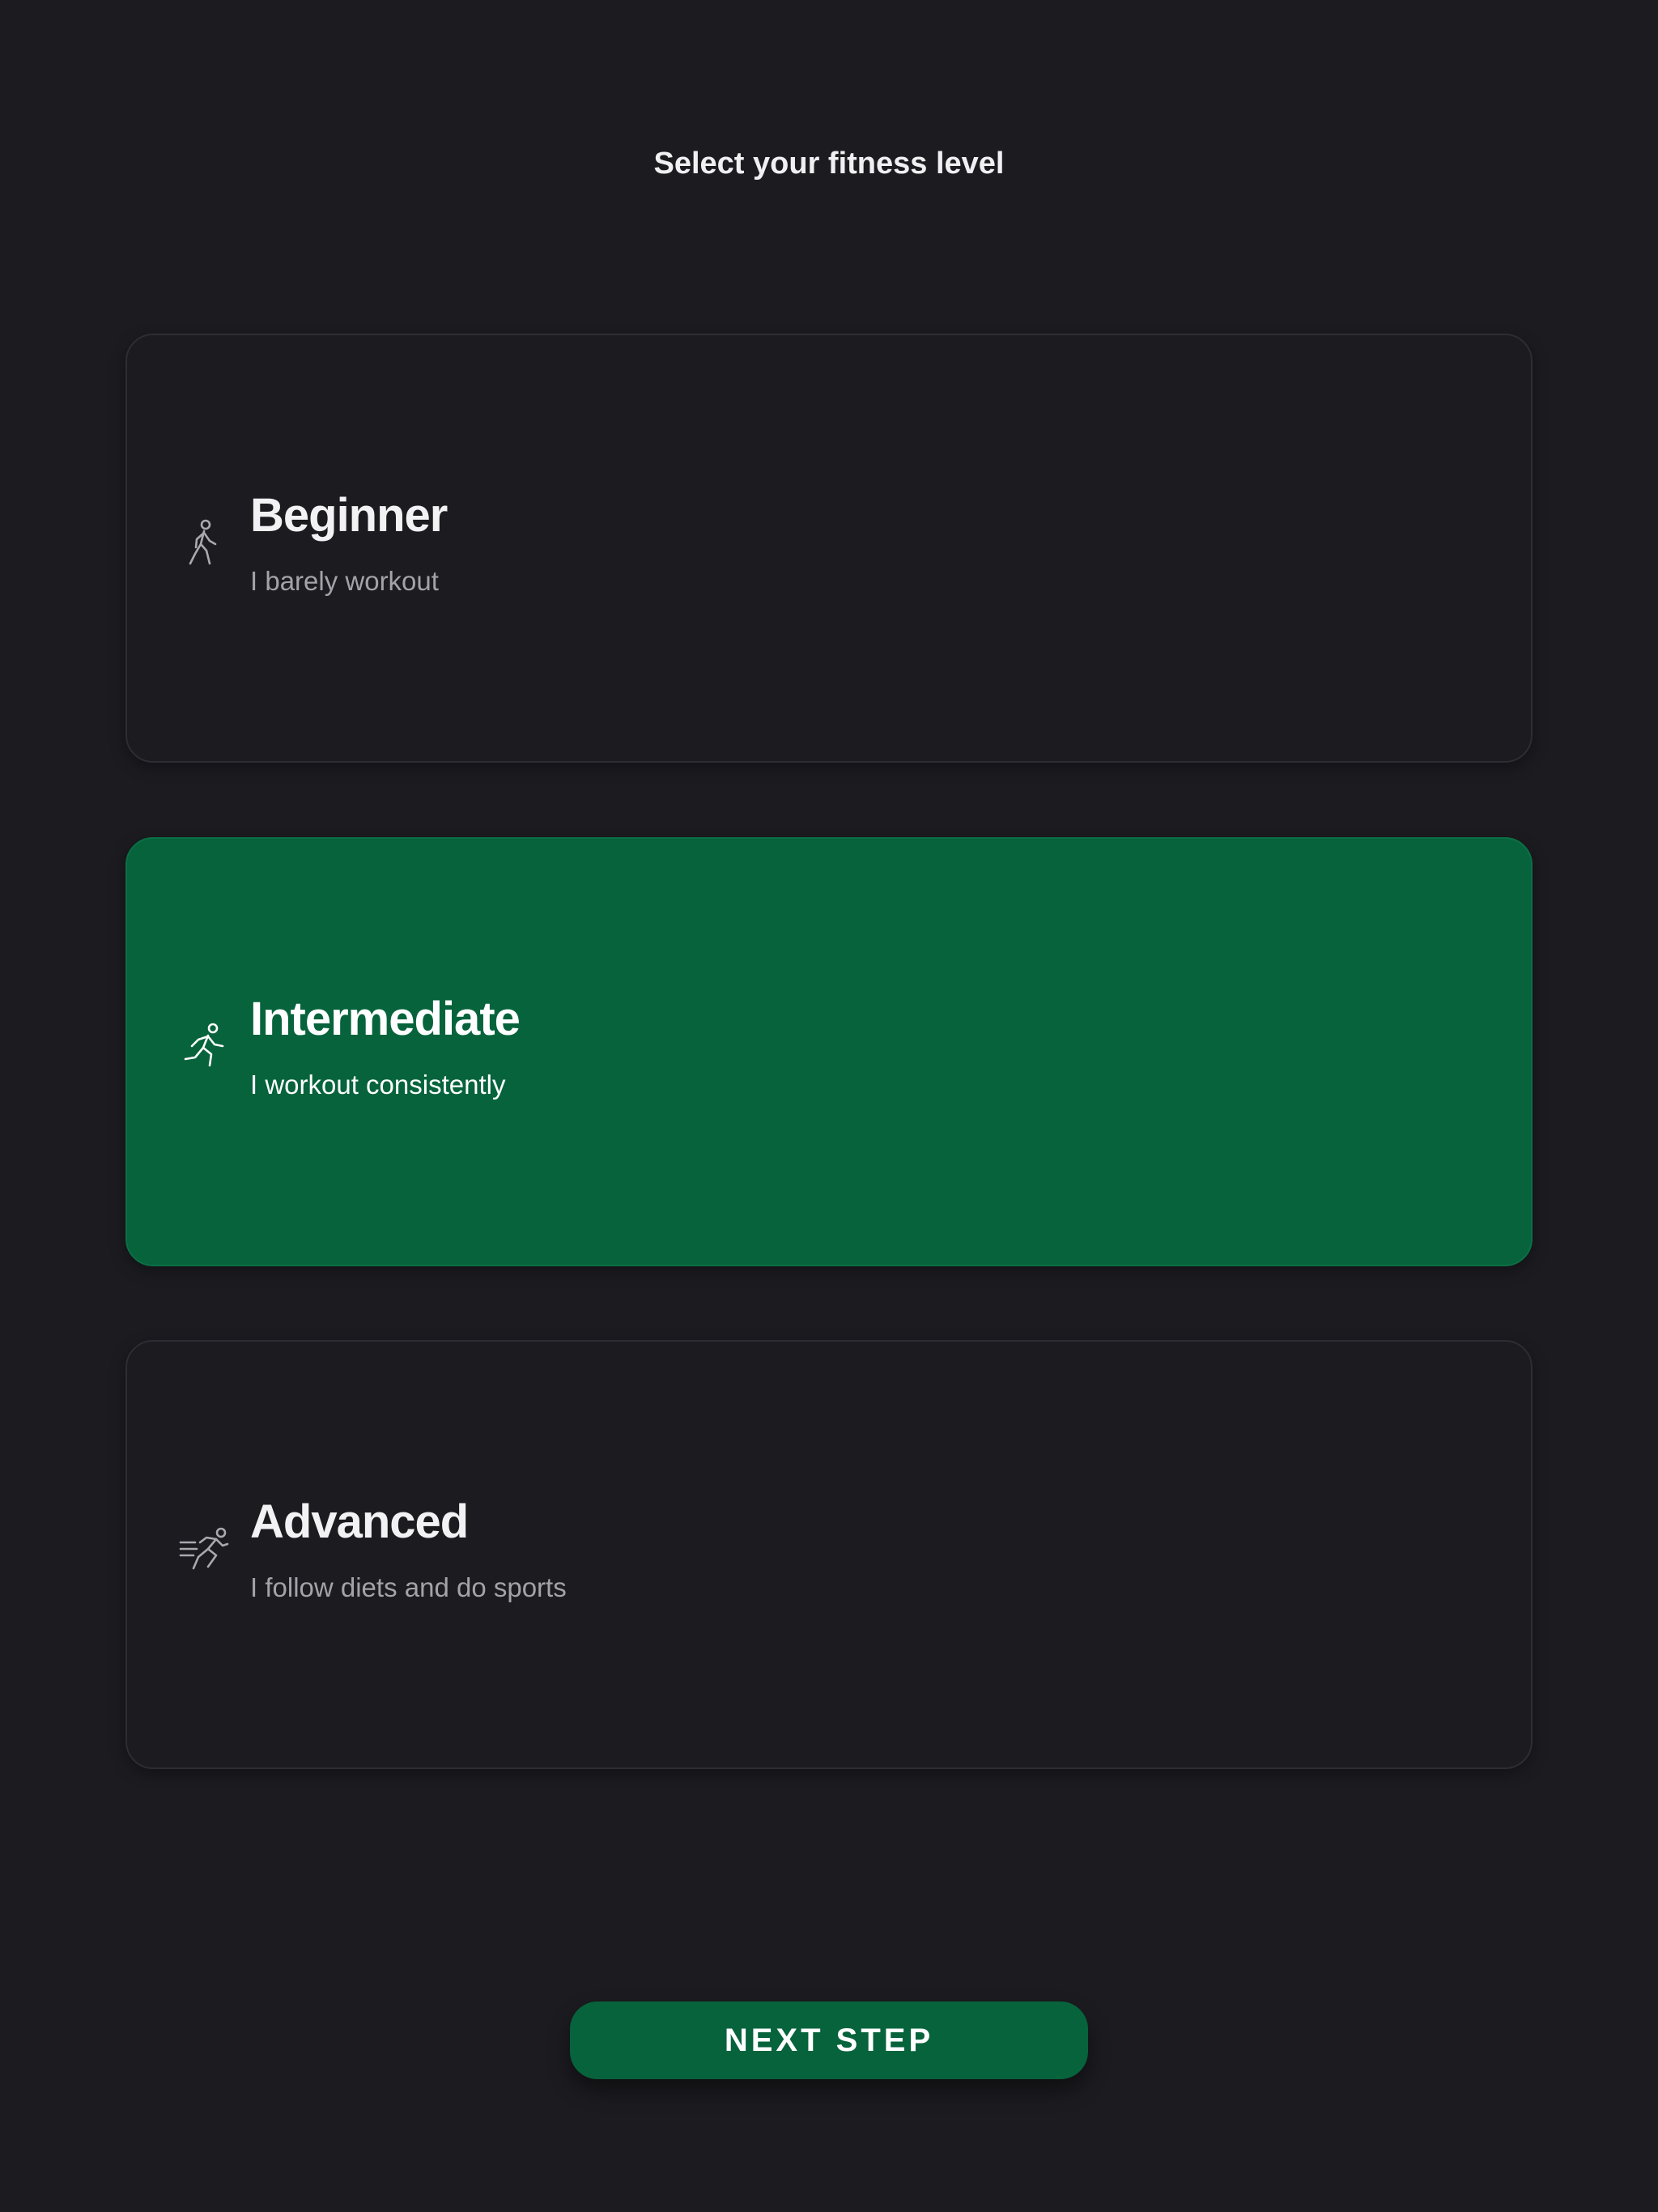  Describe the element at coordinates (408, 1587) in the screenshot. I see `level-description: I follow diets and do sports` at that location.